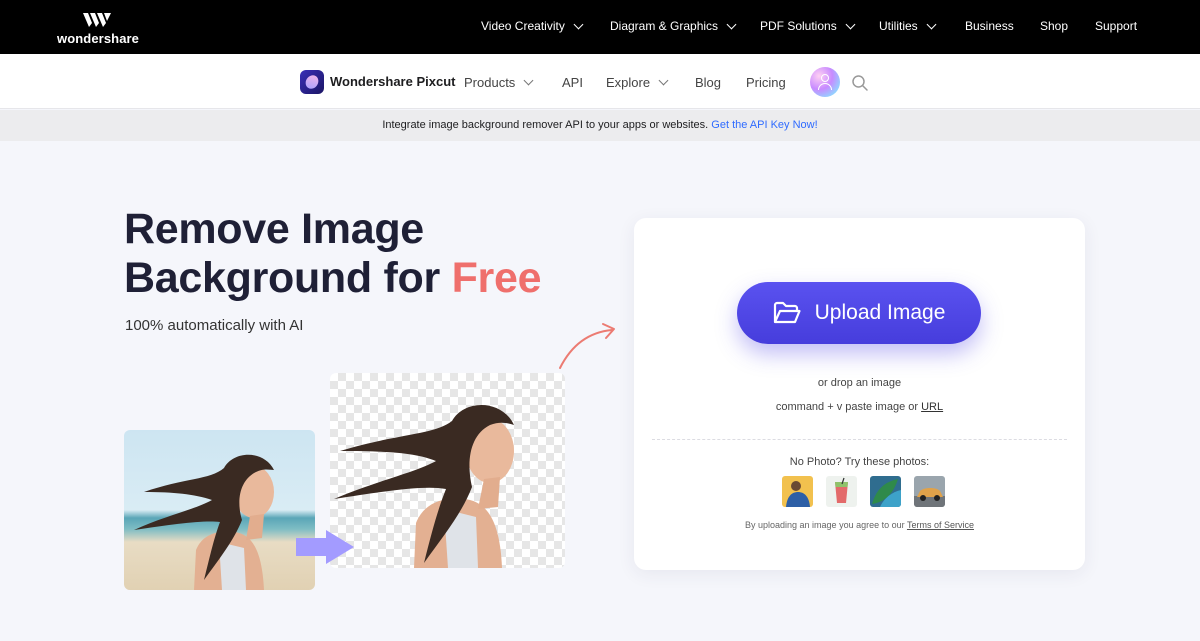 This screenshot has width=1200, height=641. Describe the element at coordinates (523, 26) in the screenshot. I see `topnav-label: Video Creativity` at that location.